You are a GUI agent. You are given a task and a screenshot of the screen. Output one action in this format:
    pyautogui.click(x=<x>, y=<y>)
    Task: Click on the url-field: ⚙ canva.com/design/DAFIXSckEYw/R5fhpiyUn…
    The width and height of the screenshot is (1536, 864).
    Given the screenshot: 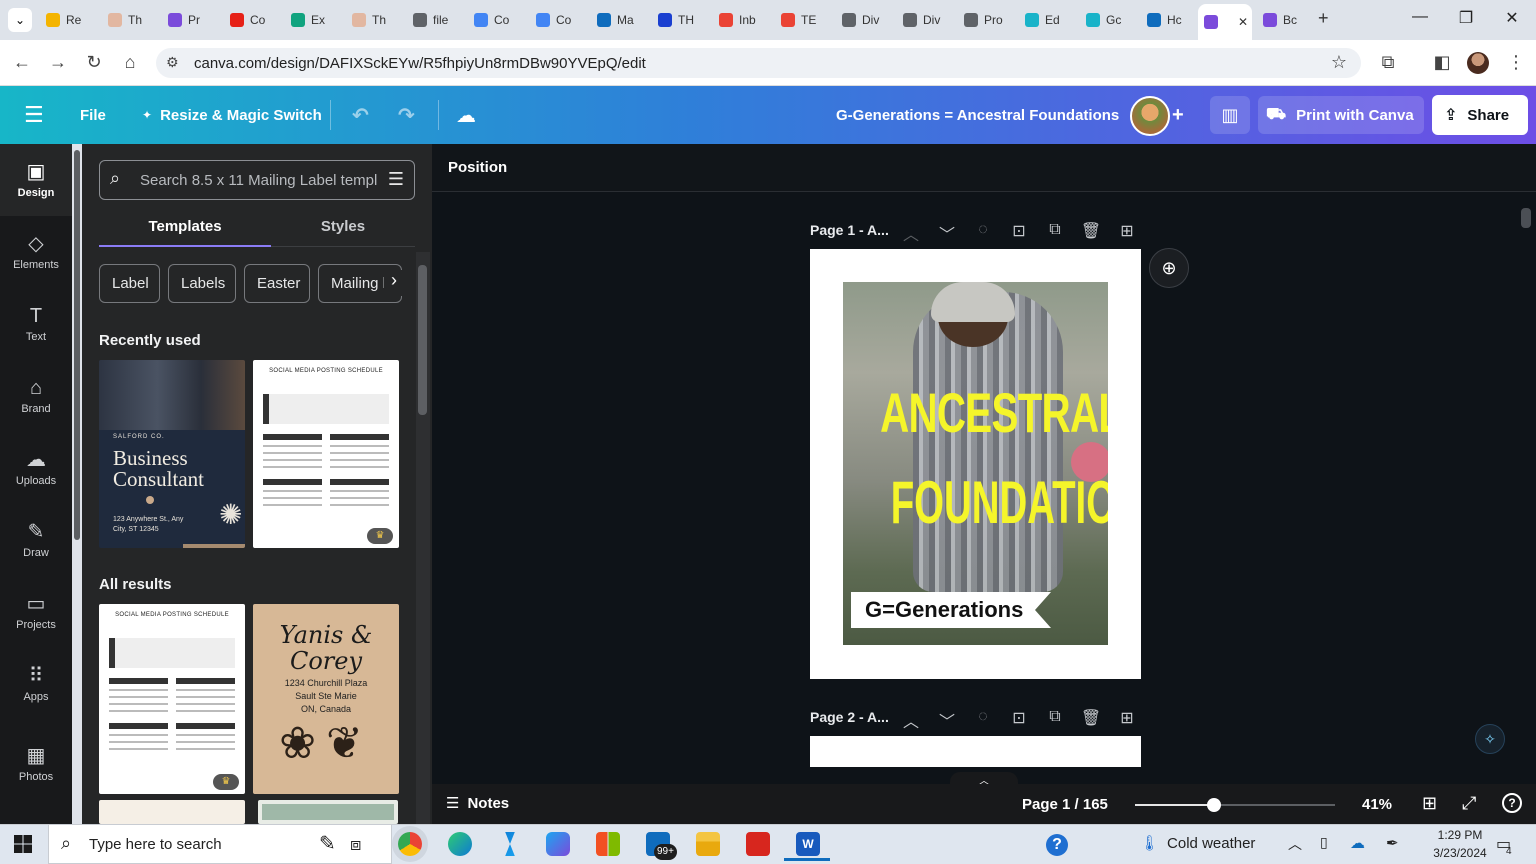 What is the action you would take?
    pyautogui.click(x=758, y=63)
    